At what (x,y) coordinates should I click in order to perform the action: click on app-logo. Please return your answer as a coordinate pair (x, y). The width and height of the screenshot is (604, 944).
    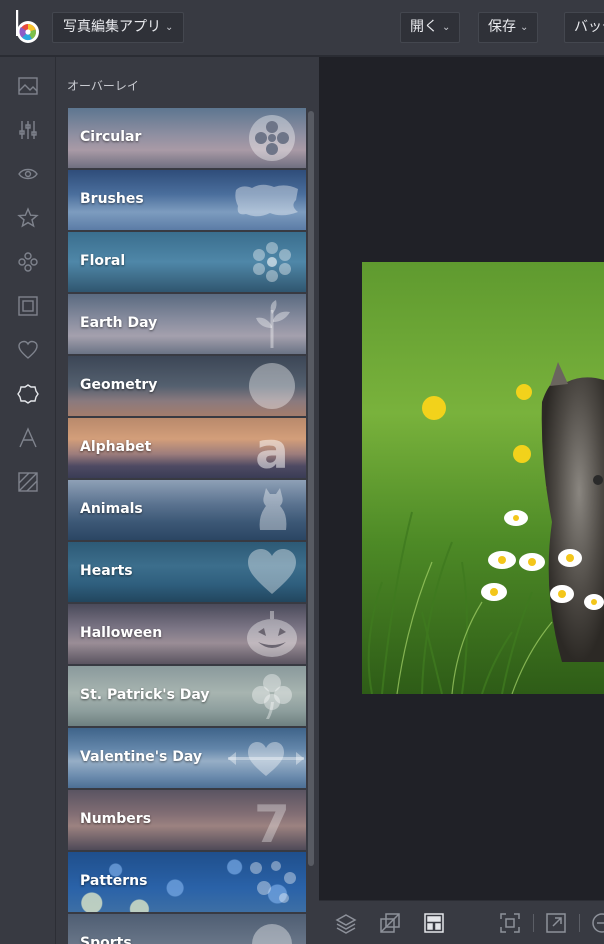
    Looking at the image, I should click on (28, 28).